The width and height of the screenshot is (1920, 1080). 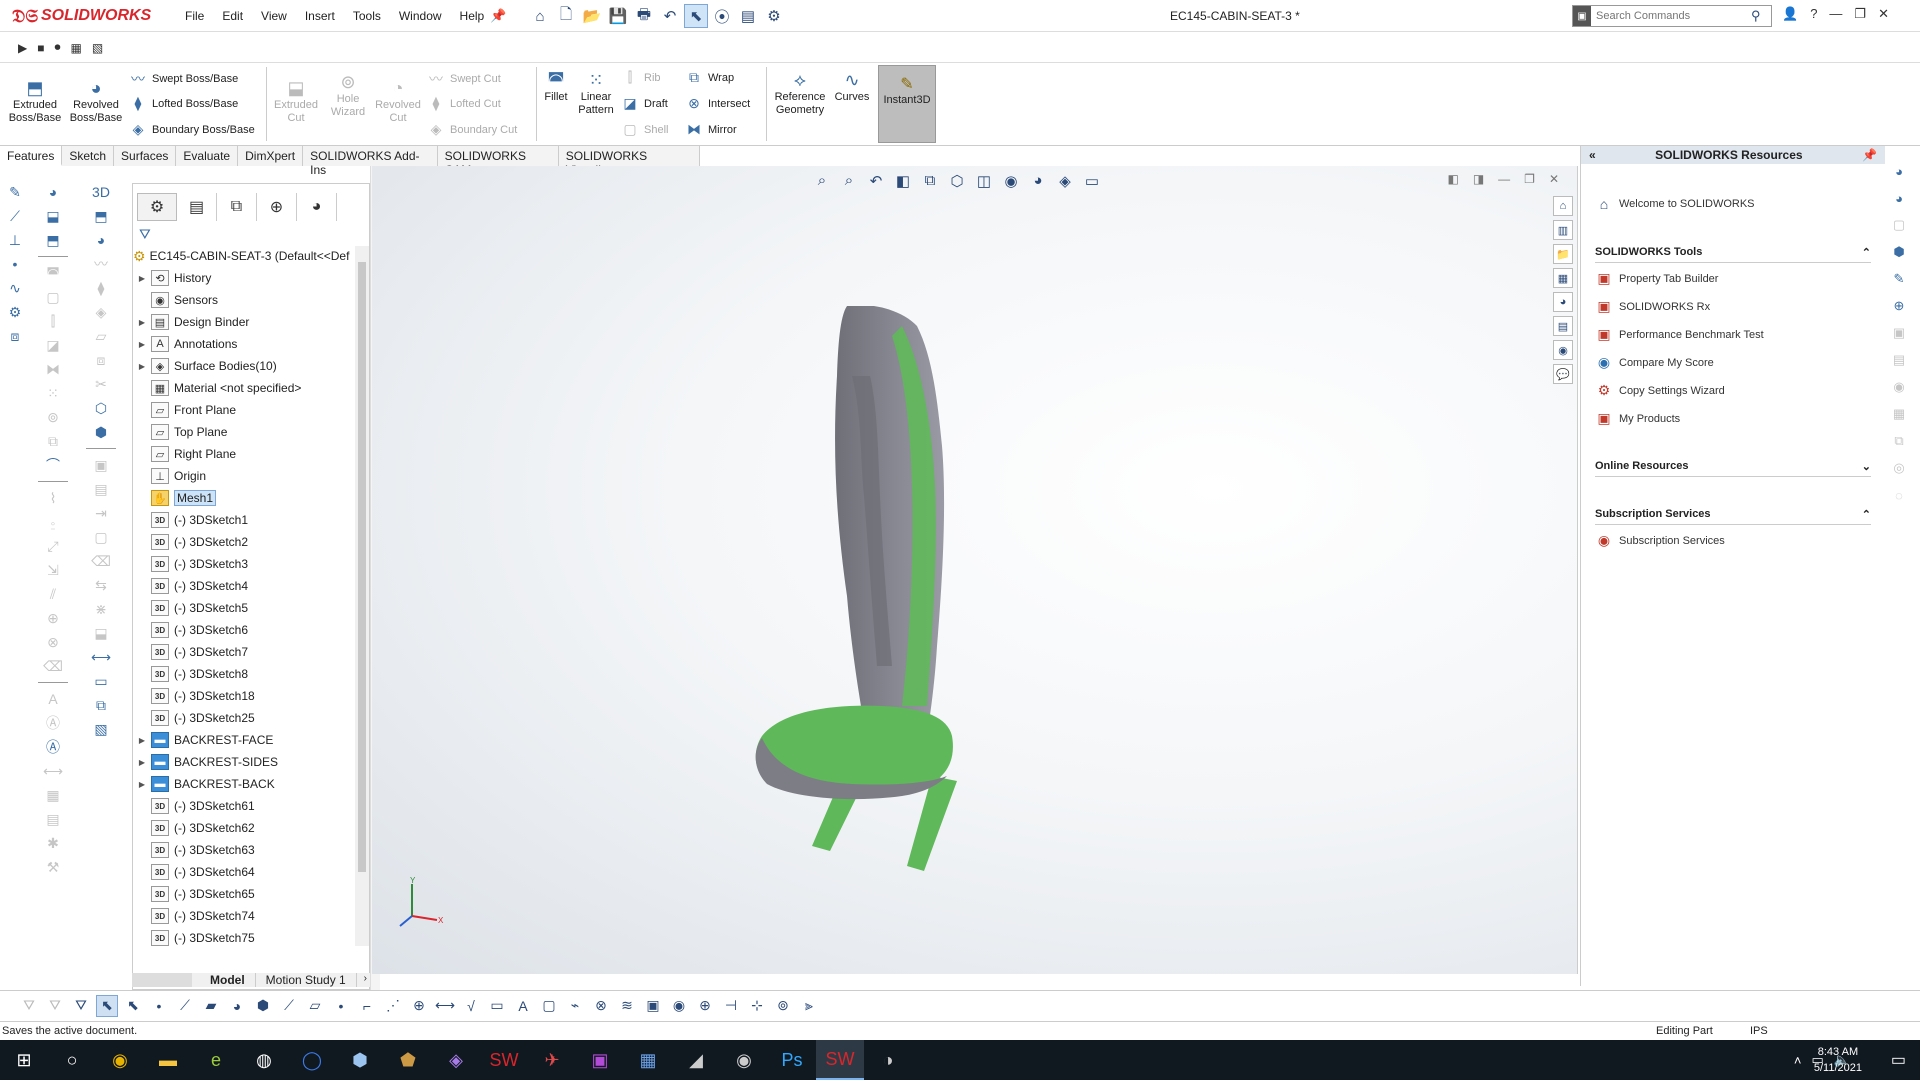 What do you see at coordinates (57, 47) in the screenshot?
I see `record-macro-icon: ⏺` at bounding box center [57, 47].